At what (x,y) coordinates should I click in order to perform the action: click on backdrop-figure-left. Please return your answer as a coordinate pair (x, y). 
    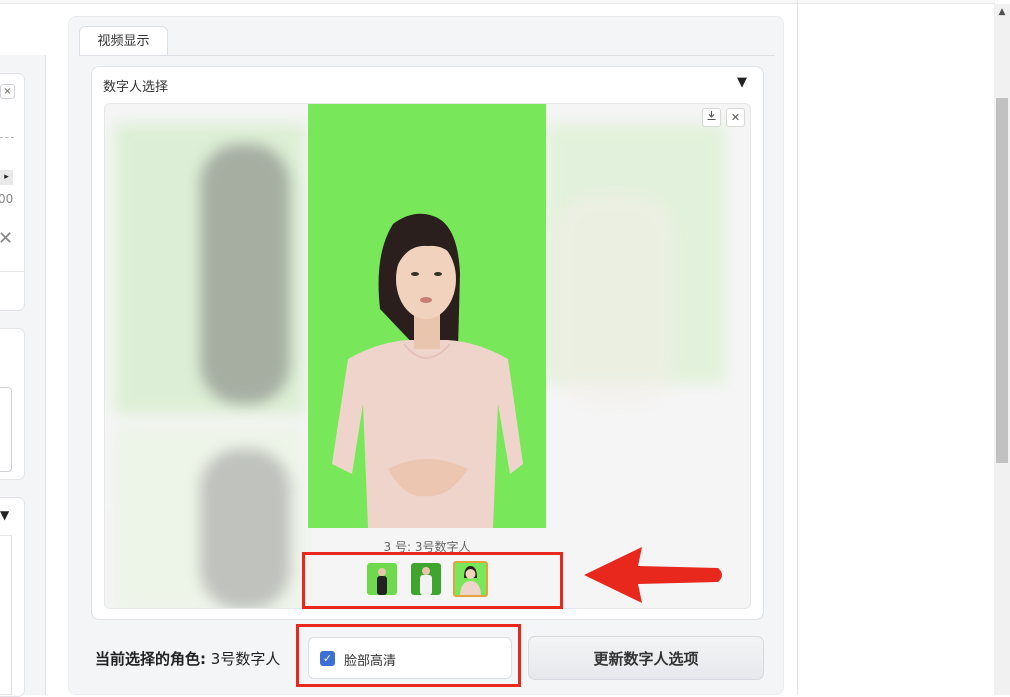
    Looking at the image, I should click on (245, 274).